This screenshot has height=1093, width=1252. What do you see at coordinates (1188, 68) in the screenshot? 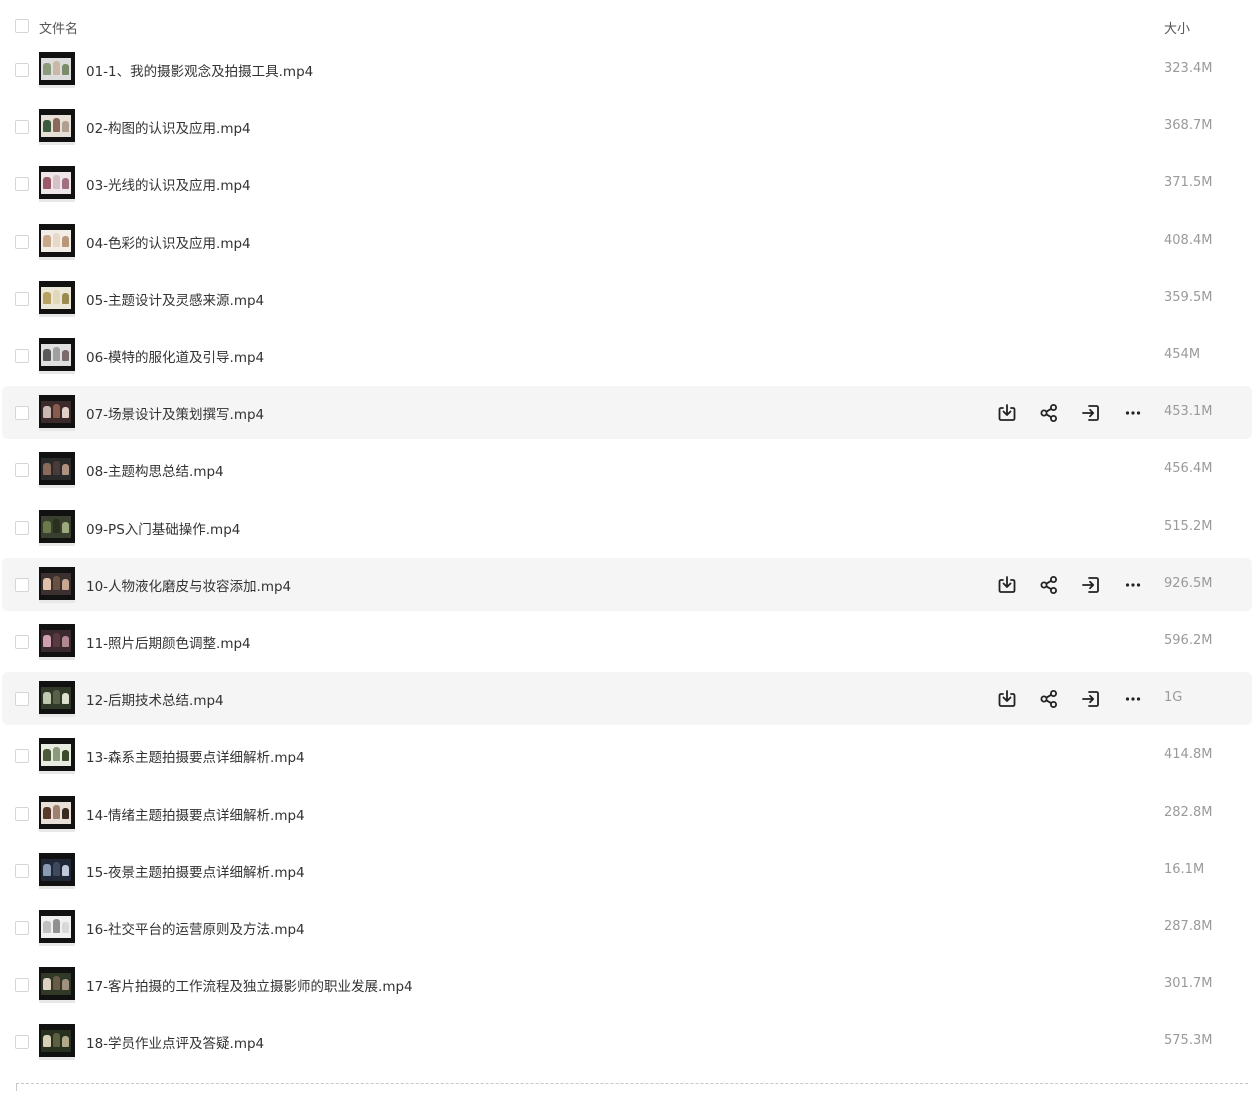
I see `file-size: 323.4M` at bounding box center [1188, 68].